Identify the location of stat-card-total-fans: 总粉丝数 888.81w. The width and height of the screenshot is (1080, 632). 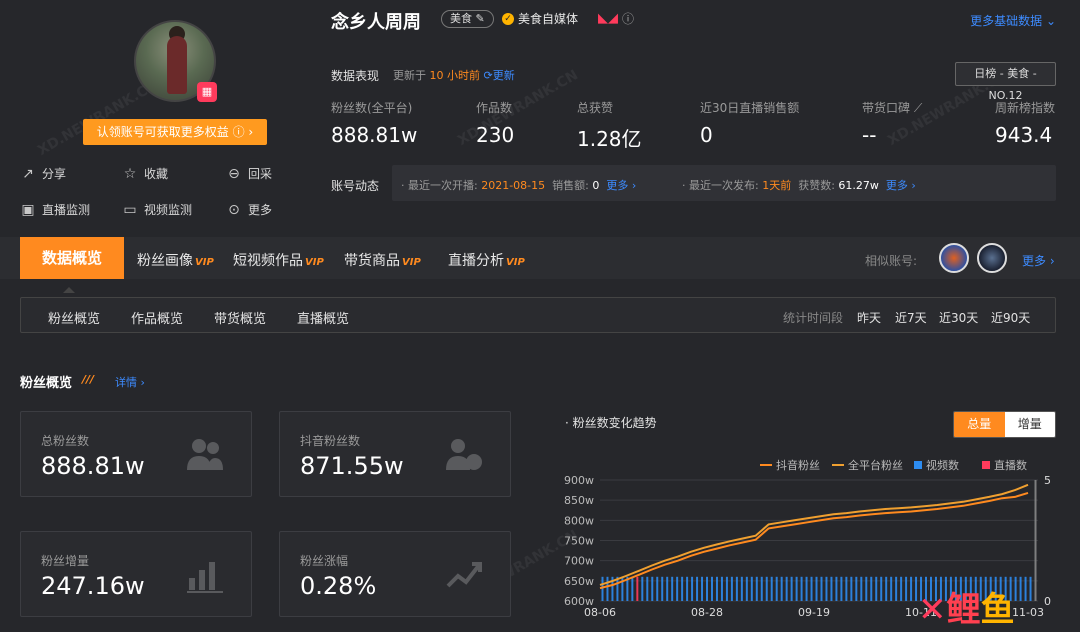
(136, 454).